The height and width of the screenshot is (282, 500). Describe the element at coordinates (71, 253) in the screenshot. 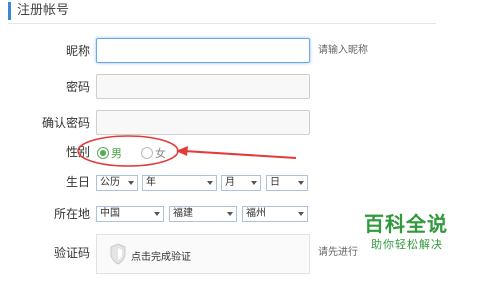

I see `captcha-label: 验证码` at that location.